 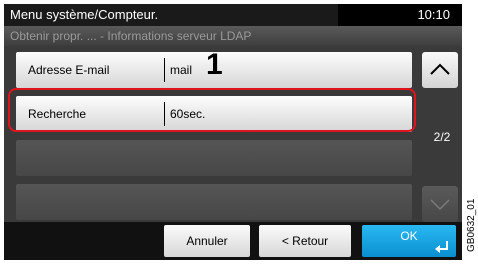 What do you see at coordinates (409, 241) in the screenshot?
I see `ok-button: OK` at bounding box center [409, 241].